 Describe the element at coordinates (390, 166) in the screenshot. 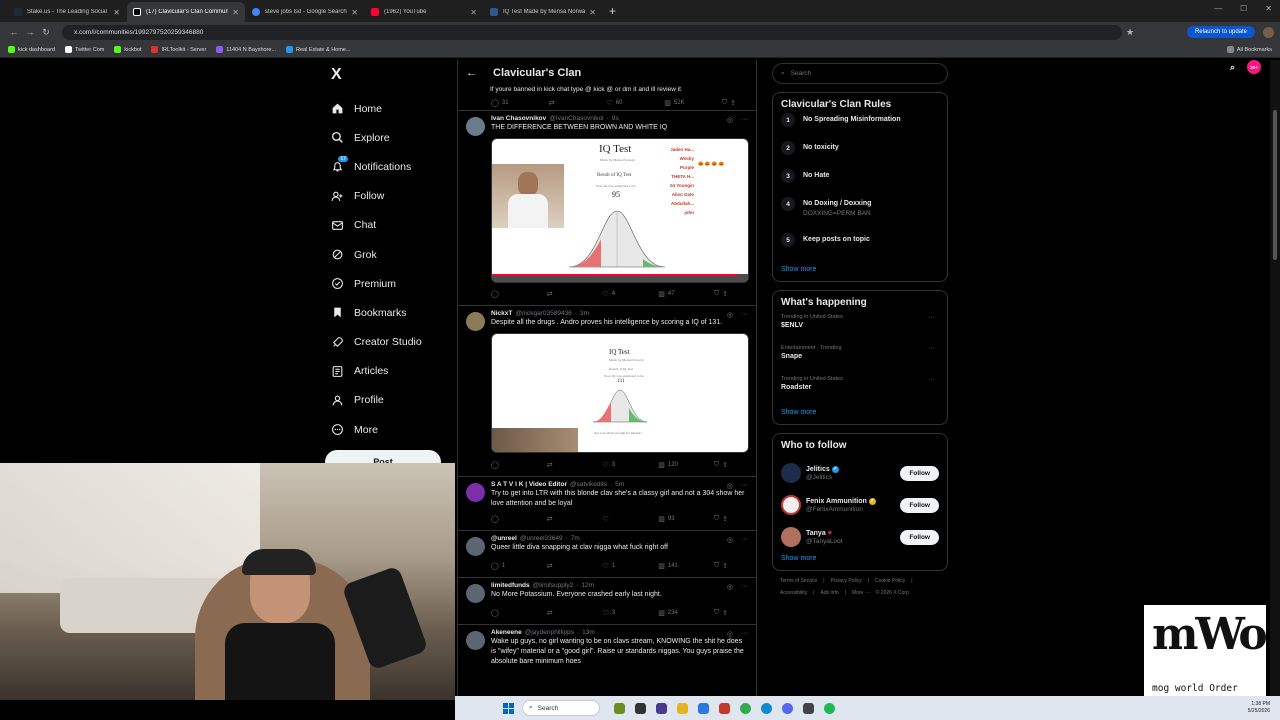

I see `nav-notifications: 17 Notifications` at that location.